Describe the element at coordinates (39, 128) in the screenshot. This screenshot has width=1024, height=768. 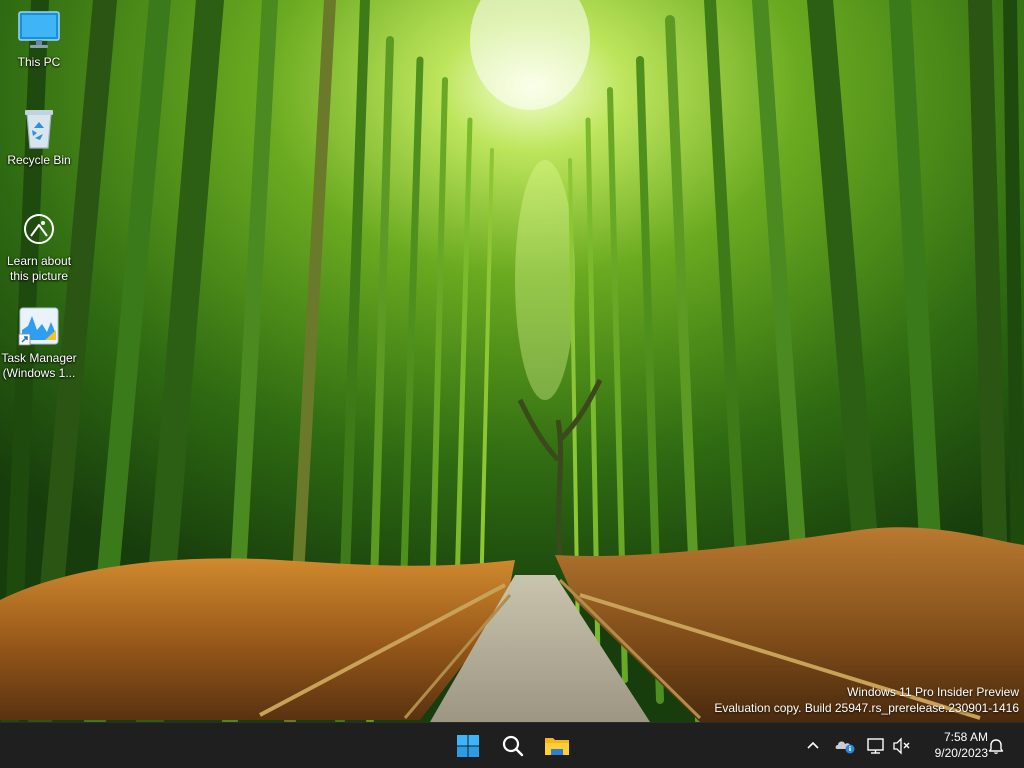
I see `recycle-bin-icon` at that location.